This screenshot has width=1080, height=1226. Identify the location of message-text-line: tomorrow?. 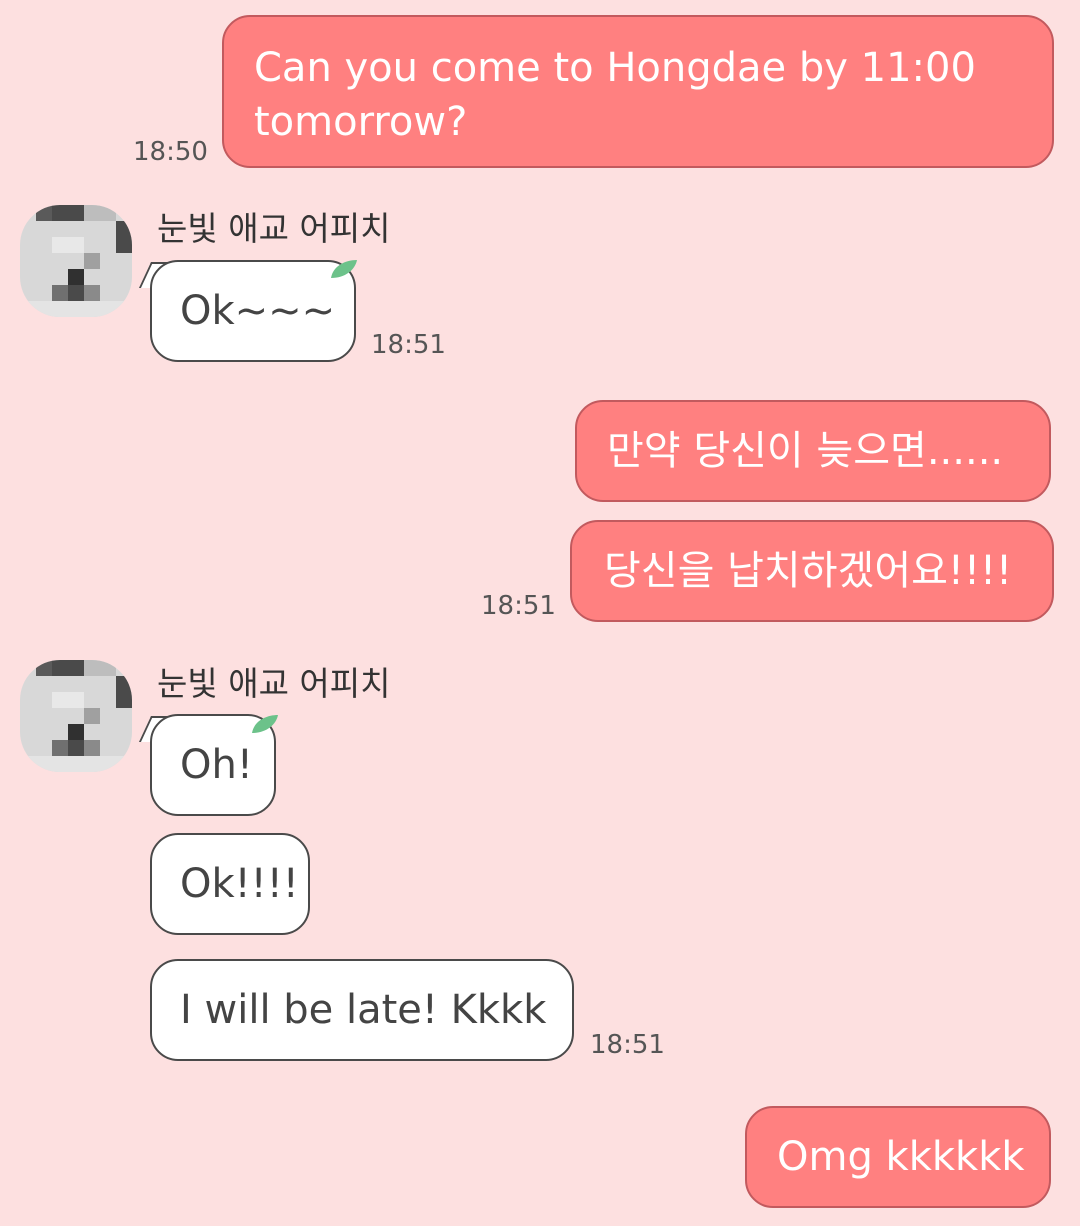
(361, 122).